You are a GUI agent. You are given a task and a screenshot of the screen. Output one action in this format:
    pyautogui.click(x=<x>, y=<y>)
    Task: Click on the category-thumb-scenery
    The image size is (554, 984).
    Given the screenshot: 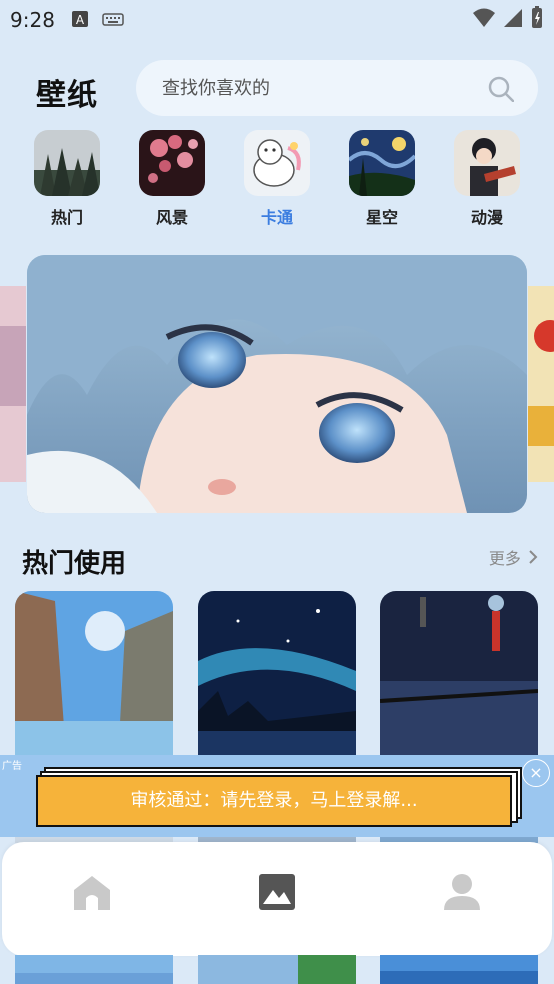 What is the action you would take?
    pyautogui.click(x=172, y=163)
    